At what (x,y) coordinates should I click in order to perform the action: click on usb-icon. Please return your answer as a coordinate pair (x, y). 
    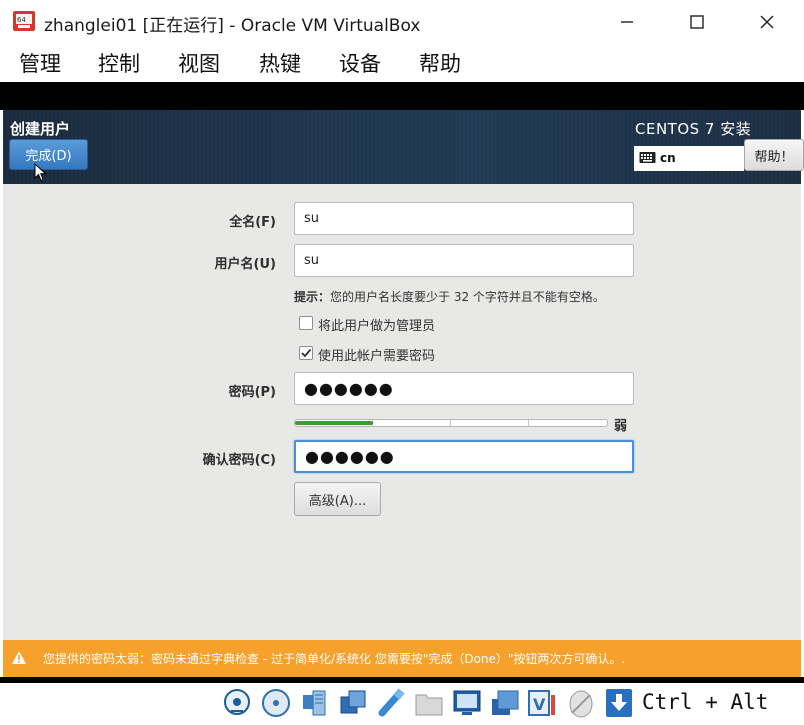
    Looking at the image, I should click on (391, 703).